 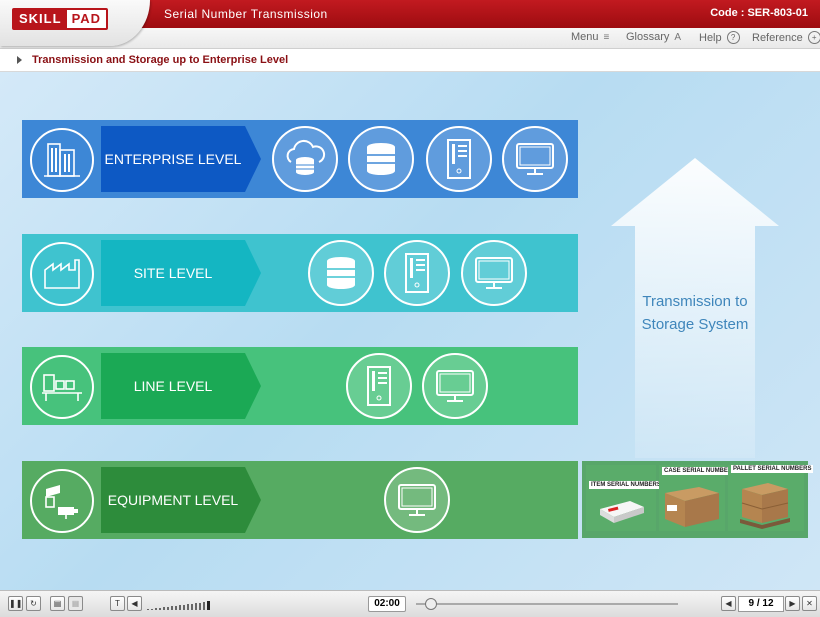 What do you see at coordinates (40, 19) in the screenshot?
I see `logo-text-left: SKILL` at bounding box center [40, 19].